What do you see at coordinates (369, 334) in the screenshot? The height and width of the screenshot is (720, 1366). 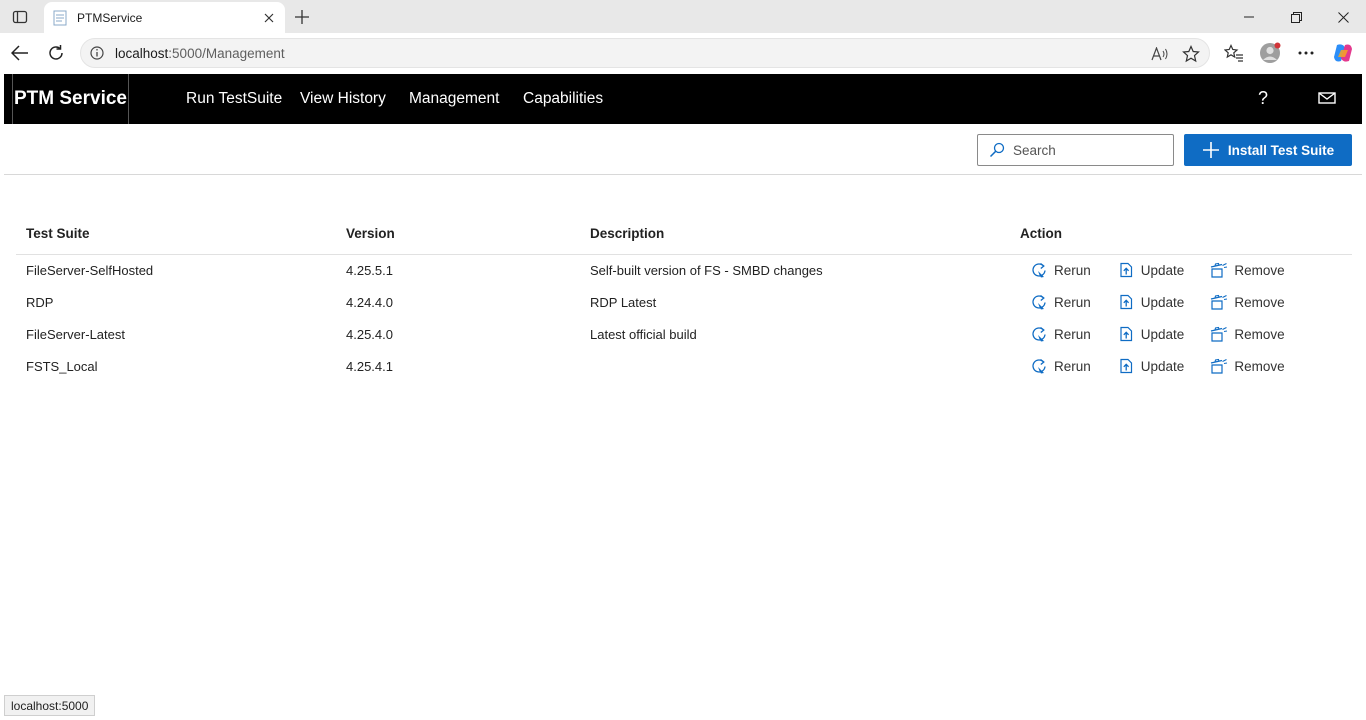 I see `suite-version: 4.25.4.0` at bounding box center [369, 334].